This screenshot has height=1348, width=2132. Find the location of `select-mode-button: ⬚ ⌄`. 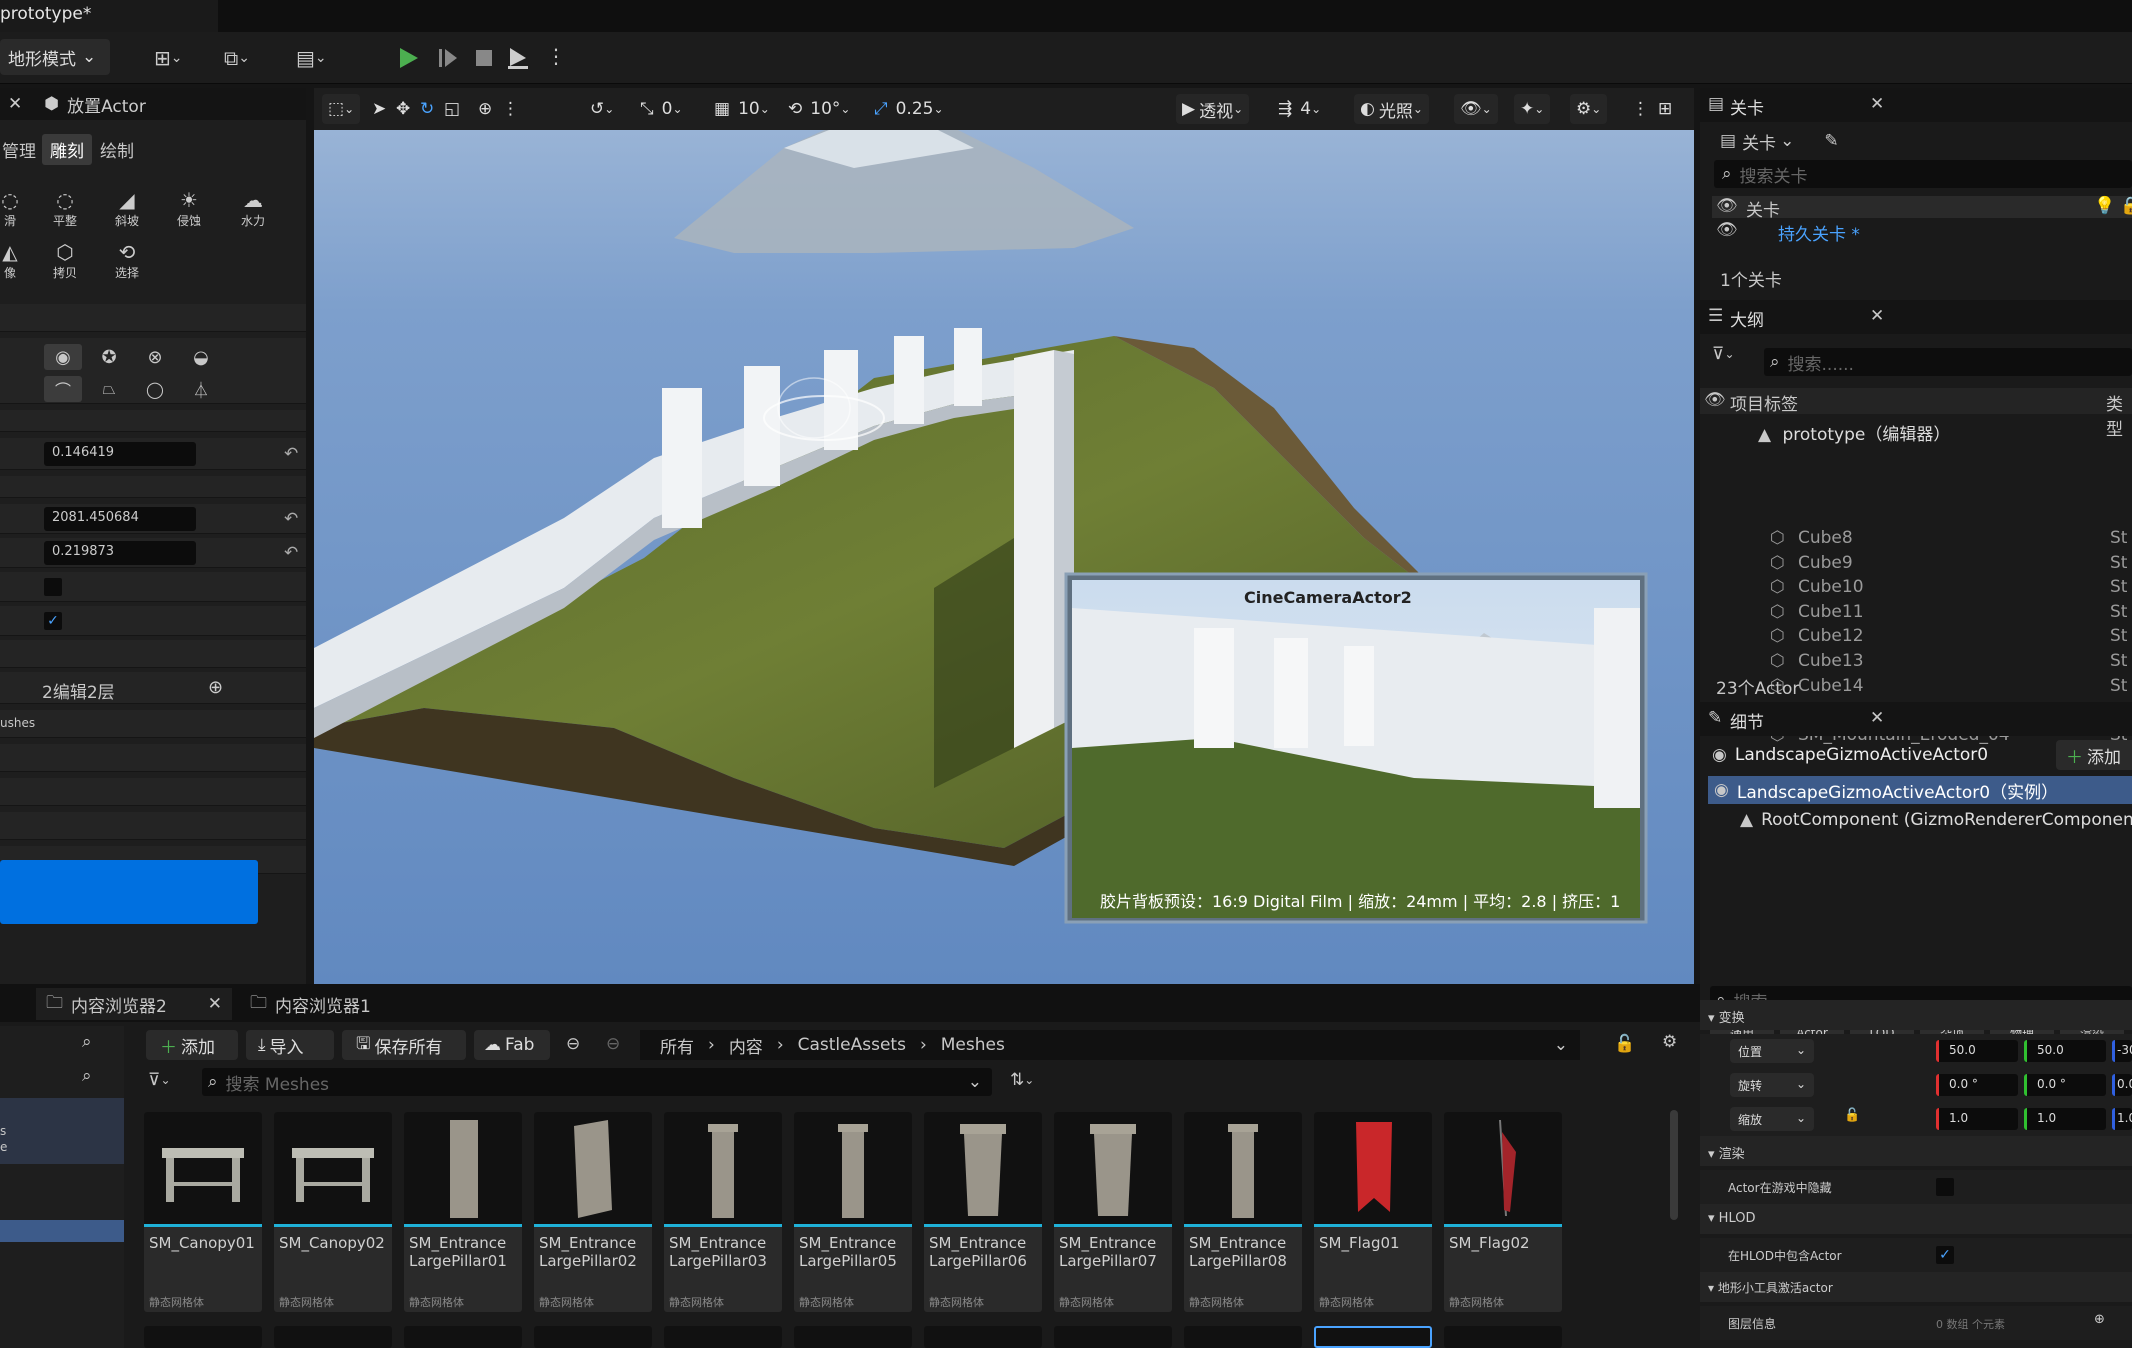

select-mode-button: ⬚ ⌄ is located at coordinates (341, 109).